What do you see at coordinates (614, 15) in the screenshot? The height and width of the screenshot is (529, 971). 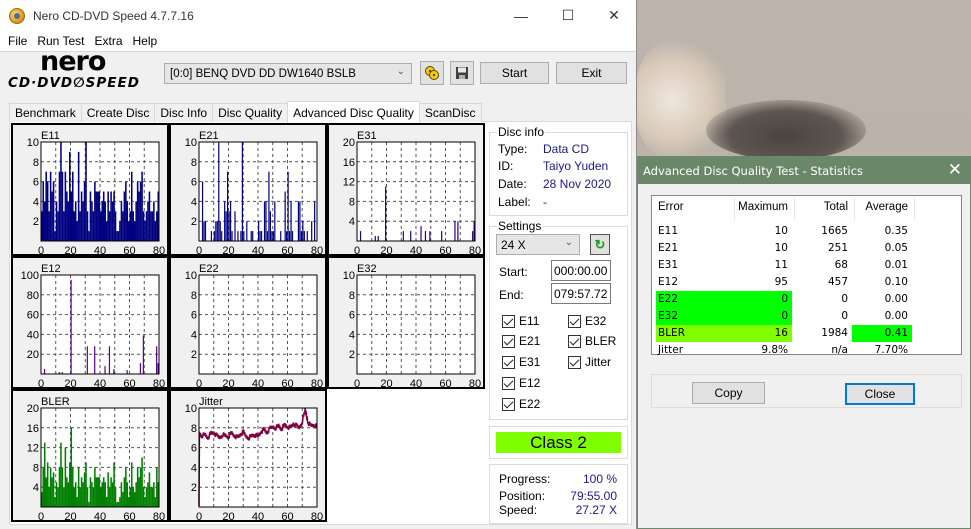 I see `close-button: ✕` at bounding box center [614, 15].